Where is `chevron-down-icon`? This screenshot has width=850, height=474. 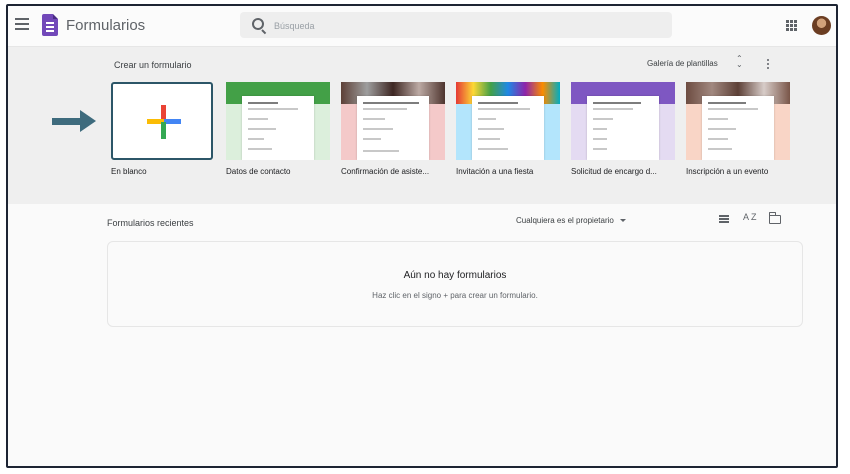 chevron-down-icon is located at coordinates (622, 221).